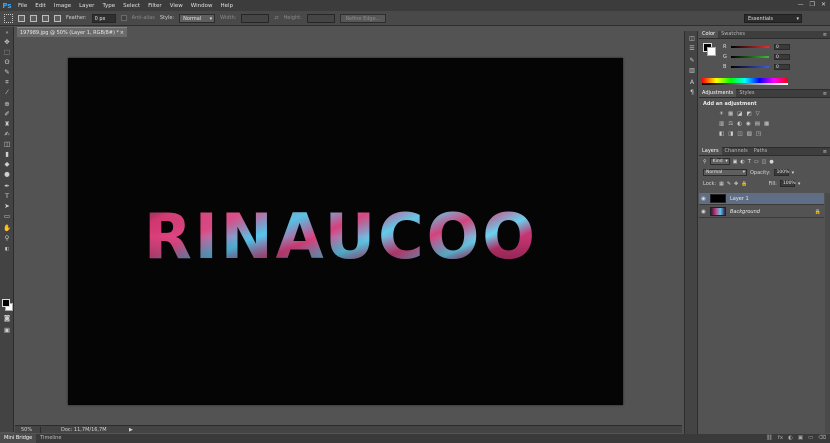  Describe the element at coordinates (709, 34) in the screenshot. I see `tab-color: Color` at that location.